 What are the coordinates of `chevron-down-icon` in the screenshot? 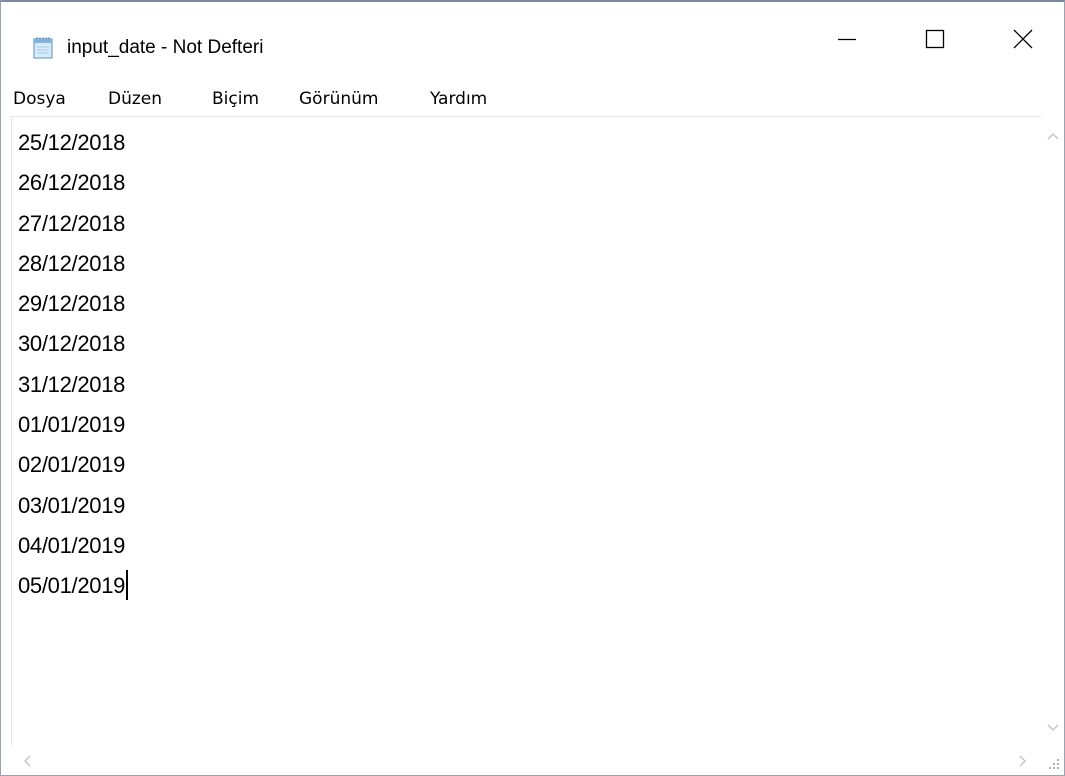 It's located at (1053, 728).